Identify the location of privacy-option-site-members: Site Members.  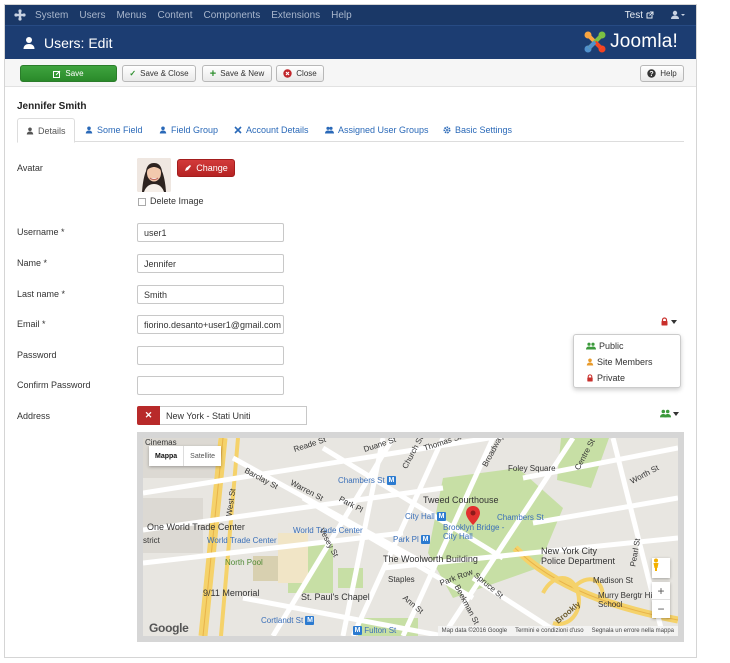
(619, 362).